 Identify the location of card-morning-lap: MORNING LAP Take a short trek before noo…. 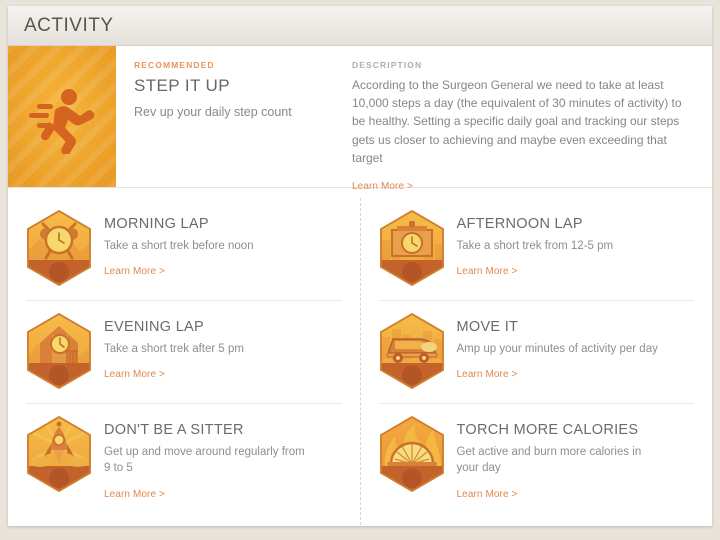
(184, 249).